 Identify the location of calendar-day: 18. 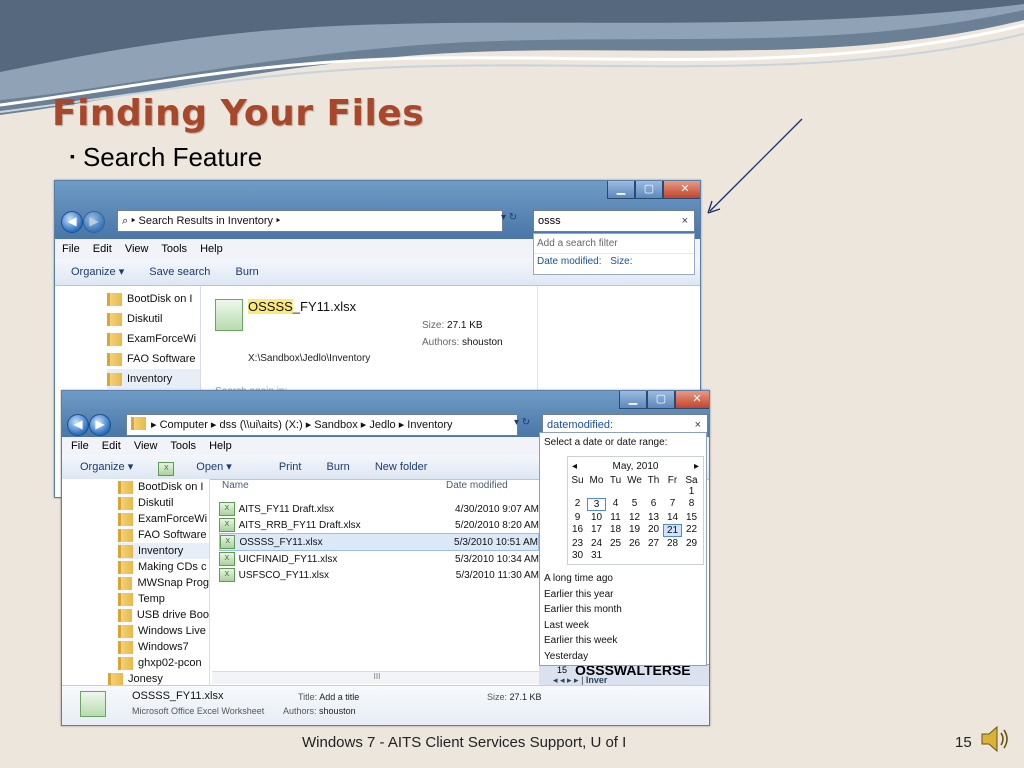
(615, 529).